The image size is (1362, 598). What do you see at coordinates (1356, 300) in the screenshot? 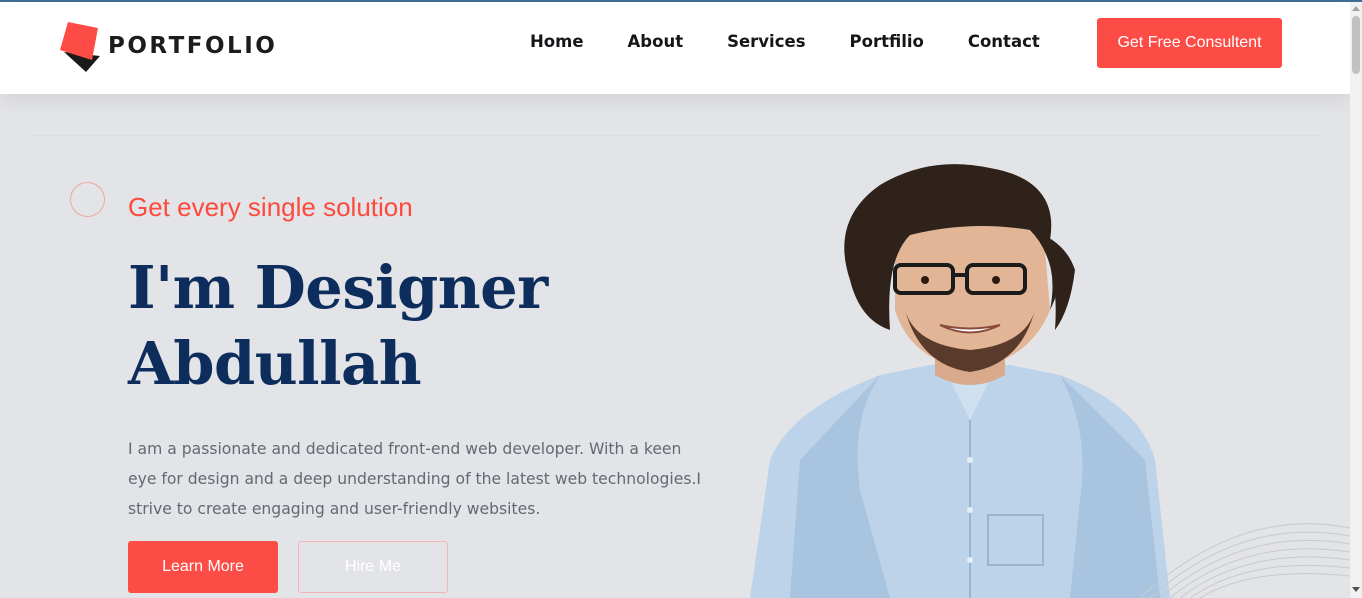
I see `page-scrollbar` at bounding box center [1356, 300].